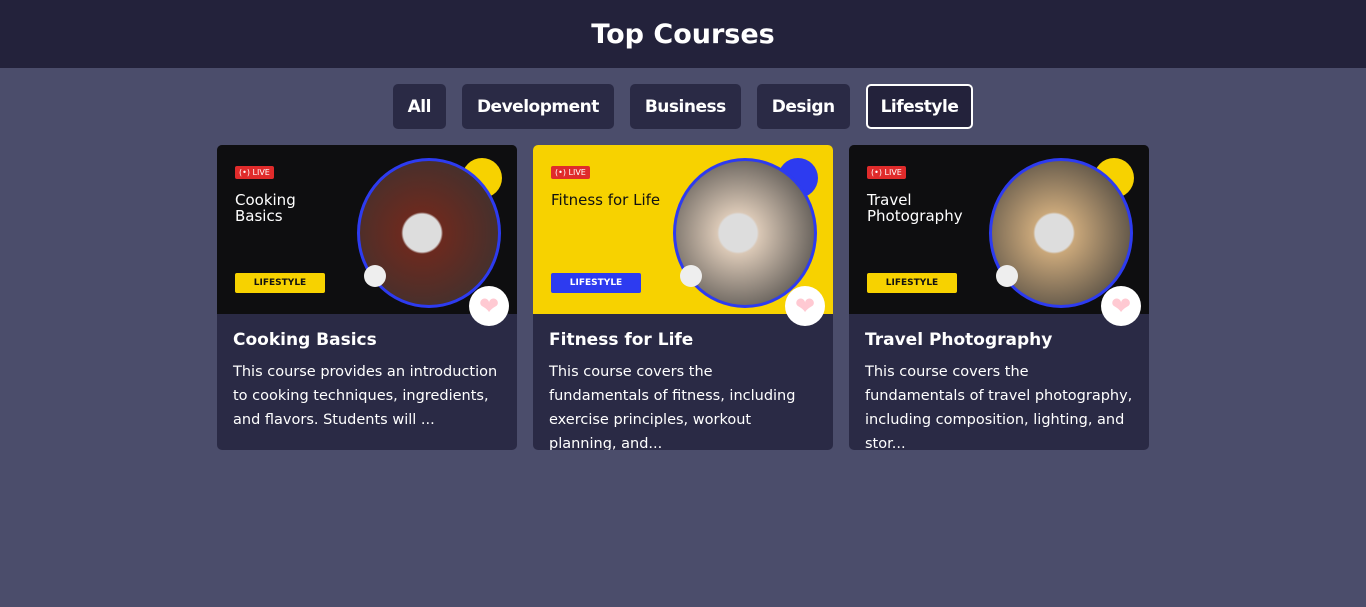 This screenshot has height=607, width=1366. I want to click on filter-all: All, so click(419, 106).